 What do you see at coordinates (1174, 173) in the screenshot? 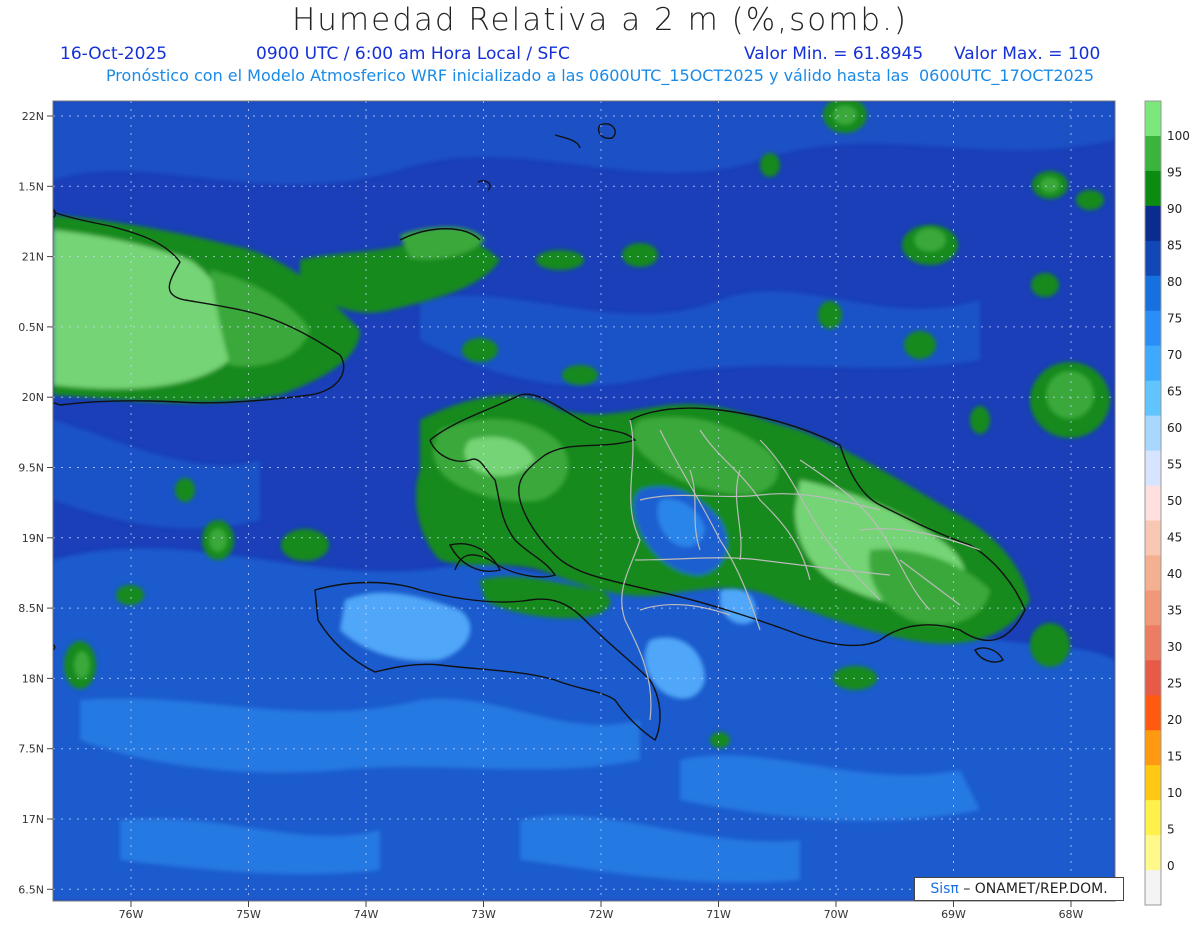
I see `colorbar-label: 95` at bounding box center [1174, 173].